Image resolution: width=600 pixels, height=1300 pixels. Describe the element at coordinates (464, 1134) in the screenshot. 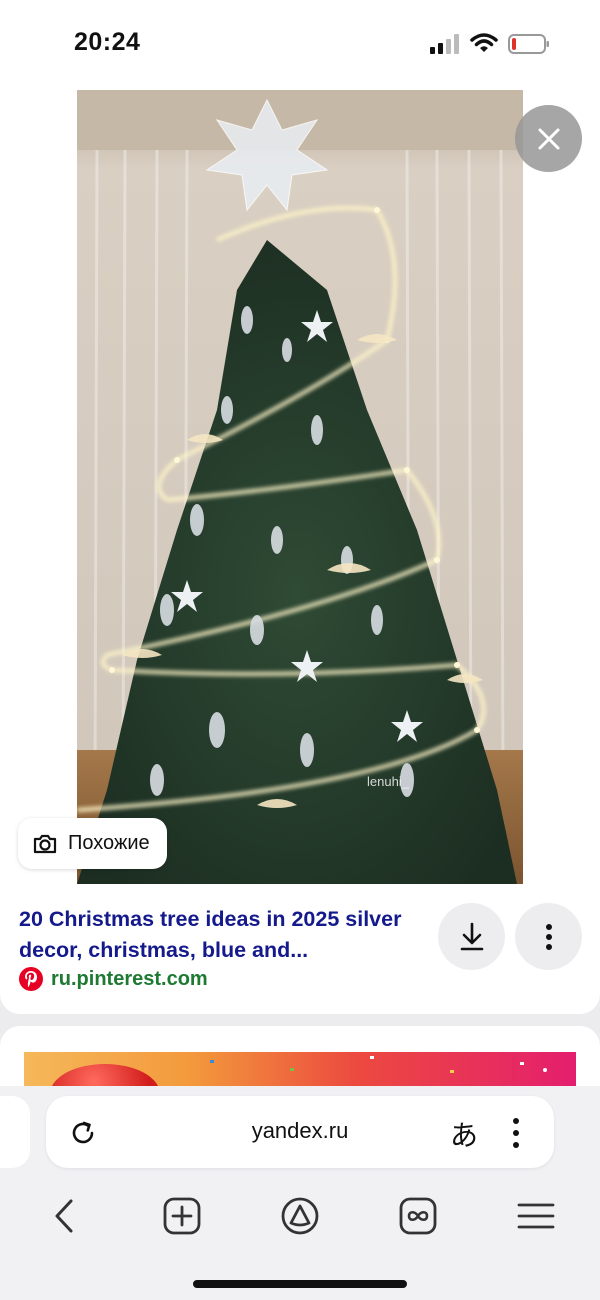

I see `translate-icon: あ` at that location.